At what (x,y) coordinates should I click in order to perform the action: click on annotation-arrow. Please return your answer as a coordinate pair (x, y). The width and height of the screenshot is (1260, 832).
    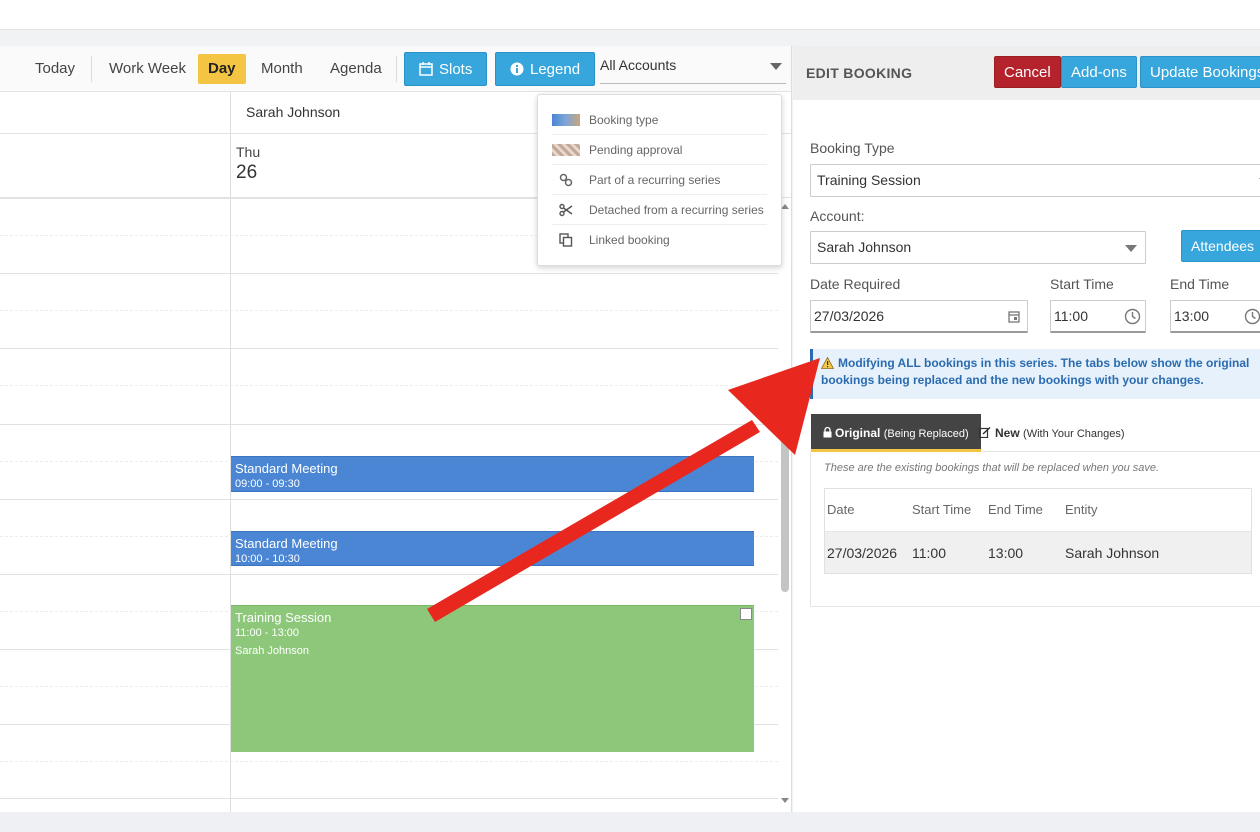
    Looking at the image, I should click on (623, 490).